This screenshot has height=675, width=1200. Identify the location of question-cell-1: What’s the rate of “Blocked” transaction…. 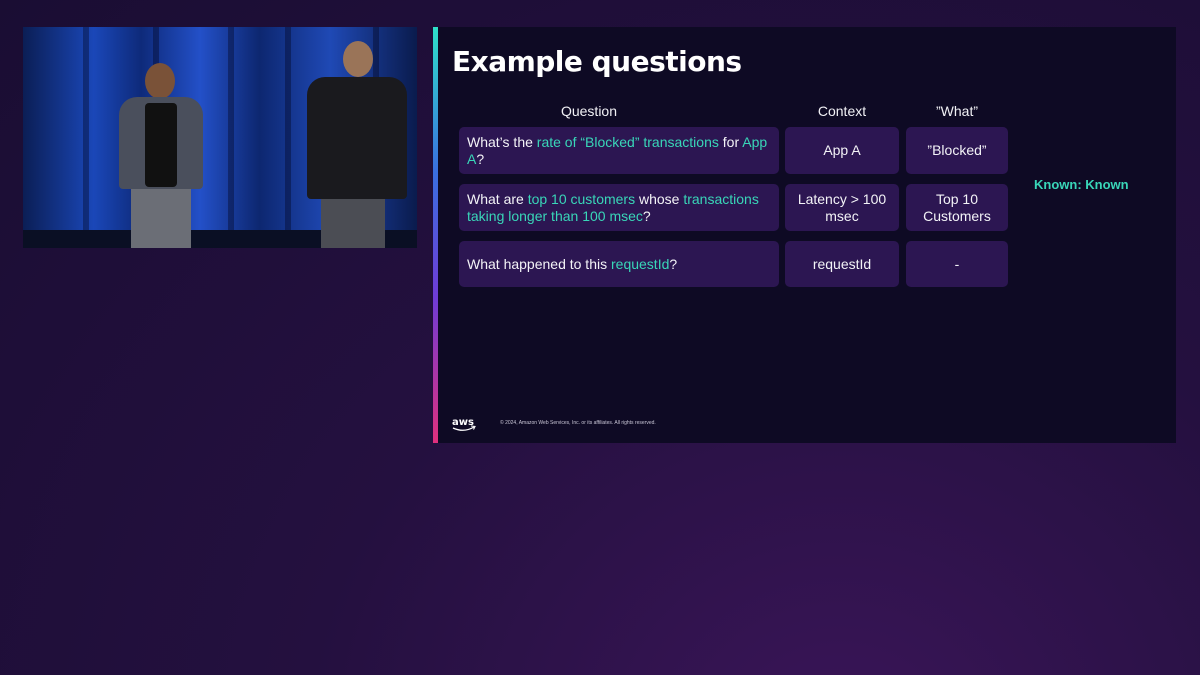
(619, 150).